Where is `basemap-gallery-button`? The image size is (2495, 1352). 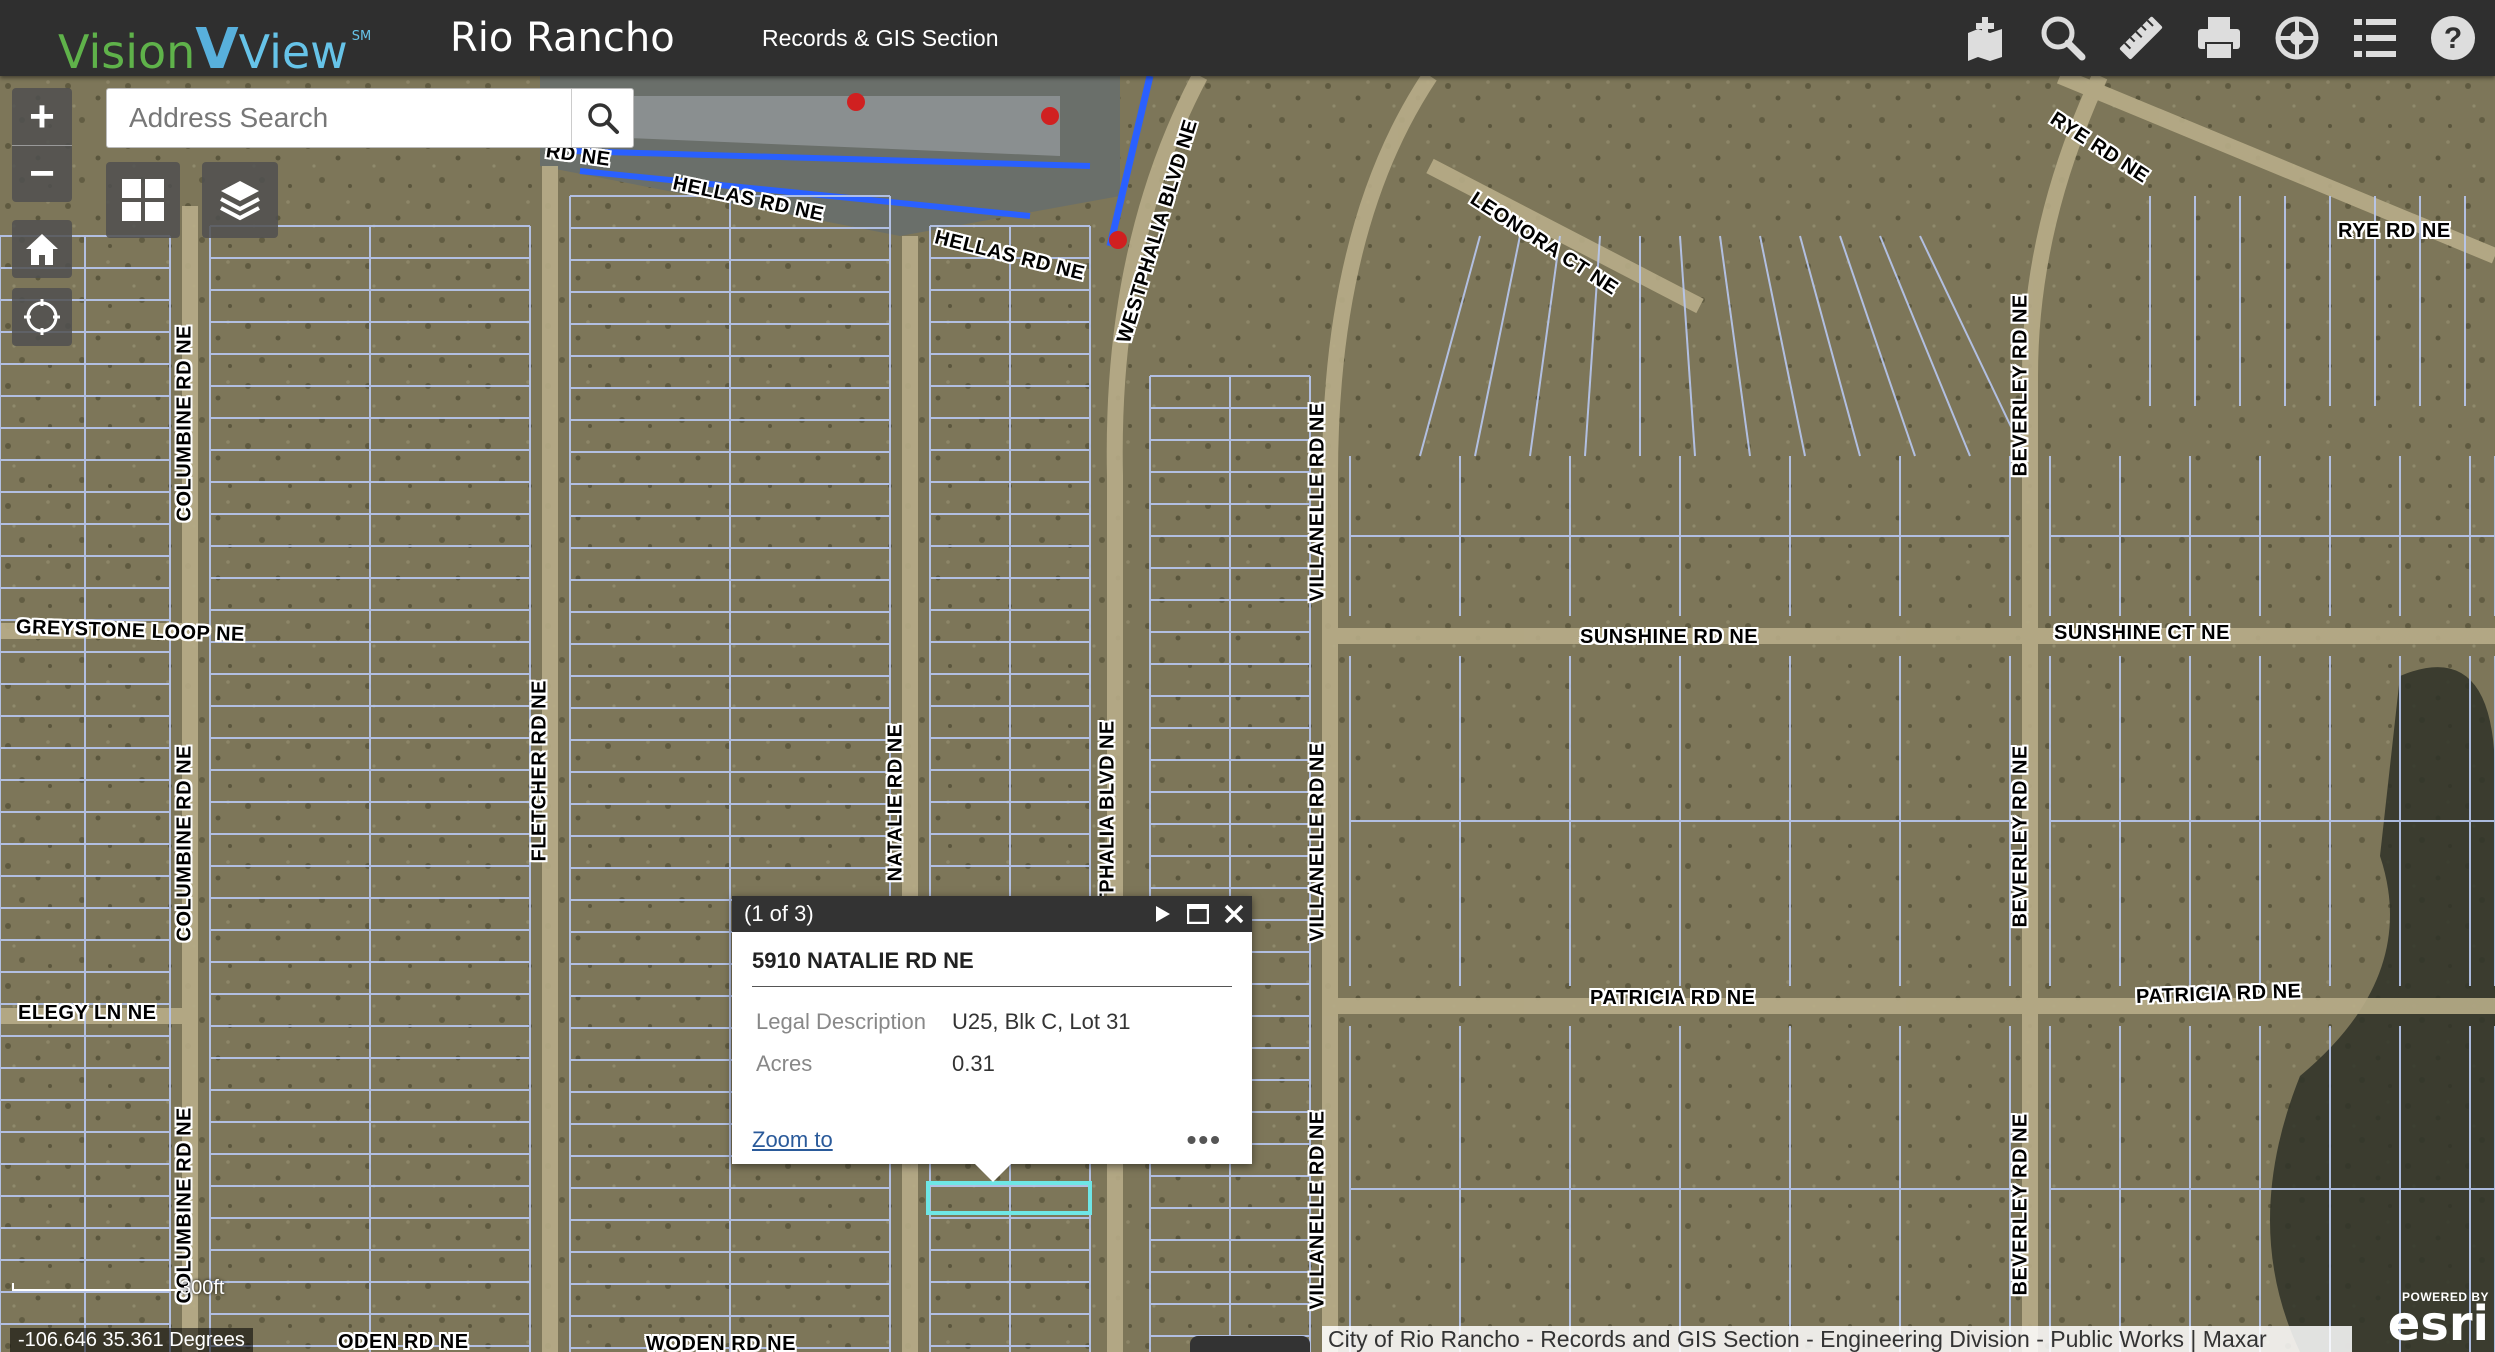 basemap-gallery-button is located at coordinates (2297, 38).